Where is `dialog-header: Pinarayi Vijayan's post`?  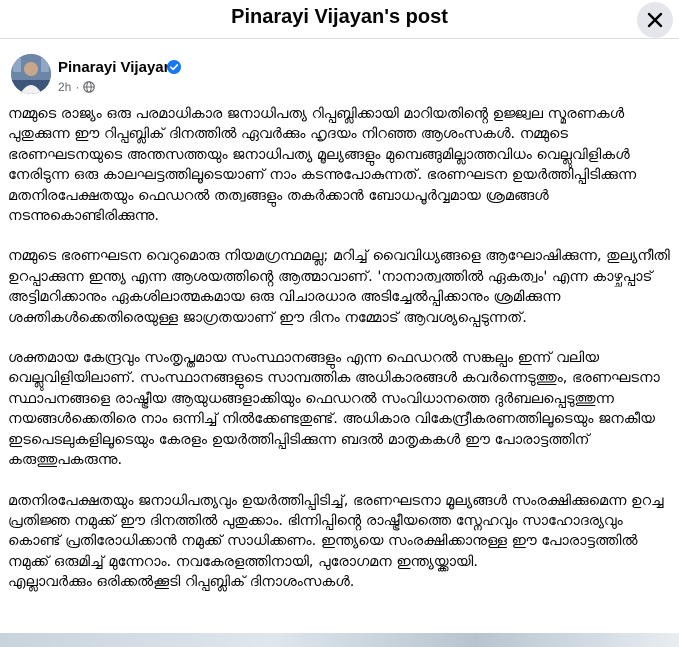 dialog-header: Pinarayi Vijayan's post is located at coordinates (339, 19).